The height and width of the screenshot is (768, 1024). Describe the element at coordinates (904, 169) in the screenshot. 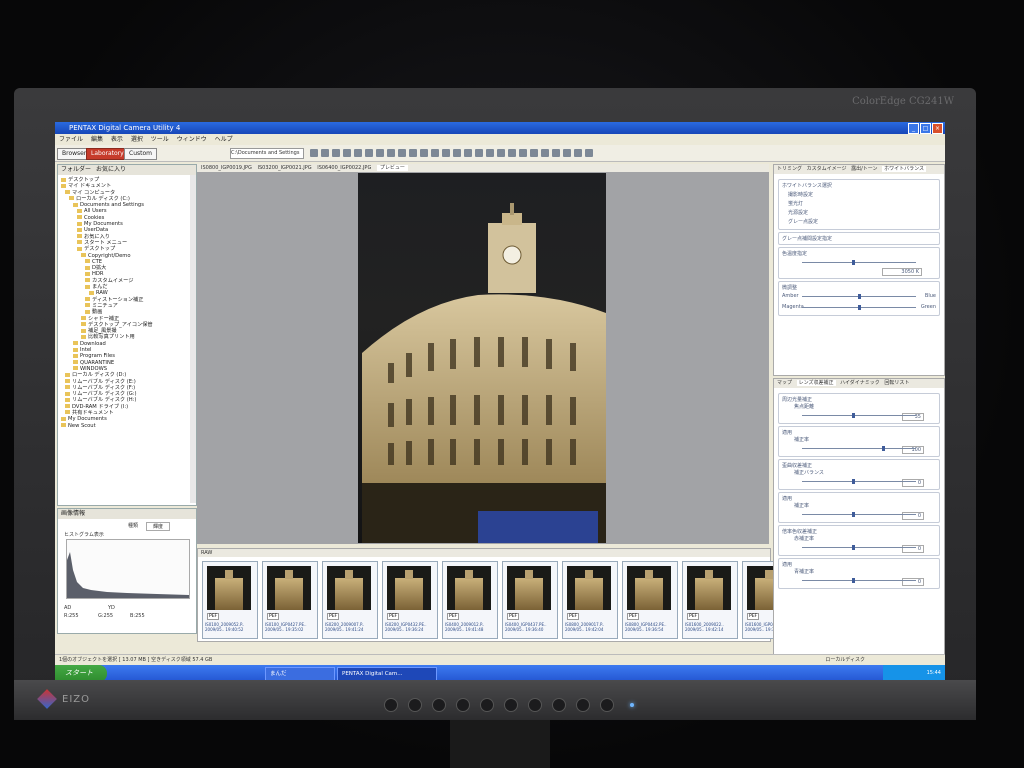

I see `tab-white-balance: ホワイトバランス` at that location.